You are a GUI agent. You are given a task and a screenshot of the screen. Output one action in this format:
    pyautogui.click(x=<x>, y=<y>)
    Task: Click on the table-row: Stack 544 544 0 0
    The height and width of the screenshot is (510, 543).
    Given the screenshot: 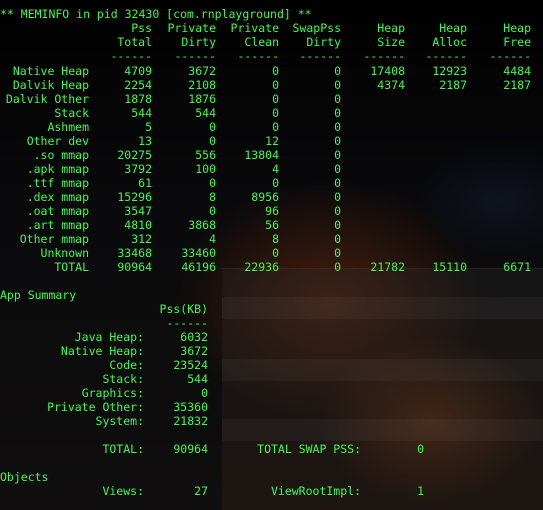 What is the action you would take?
    pyautogui.click(x=271, y=113)
    